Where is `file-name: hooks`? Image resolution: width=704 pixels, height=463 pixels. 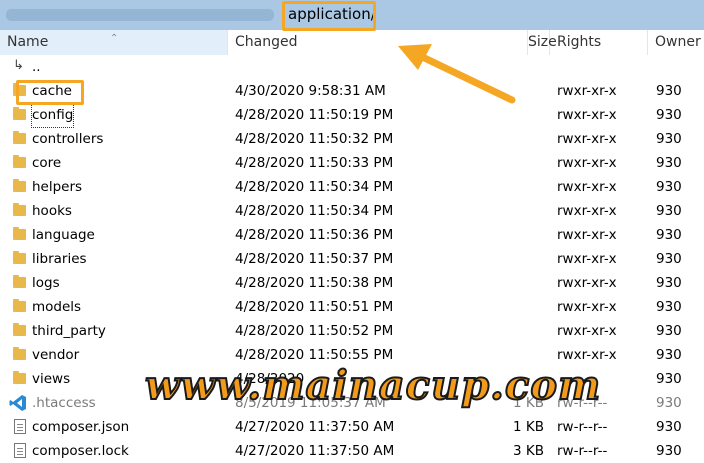 file-name: hooks is located at coordinates (52, 211).